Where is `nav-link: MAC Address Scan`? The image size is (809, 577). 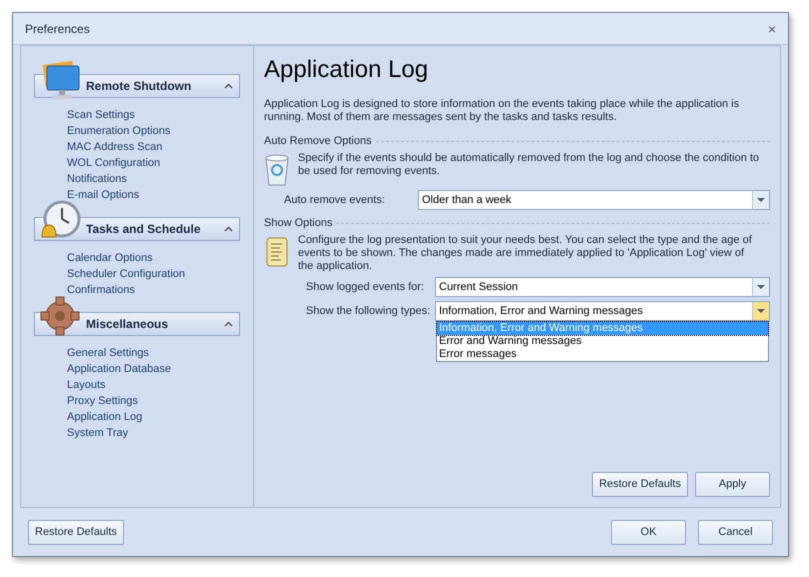 nav-link: MAC Address Scan is located at coordinates (114, 147).